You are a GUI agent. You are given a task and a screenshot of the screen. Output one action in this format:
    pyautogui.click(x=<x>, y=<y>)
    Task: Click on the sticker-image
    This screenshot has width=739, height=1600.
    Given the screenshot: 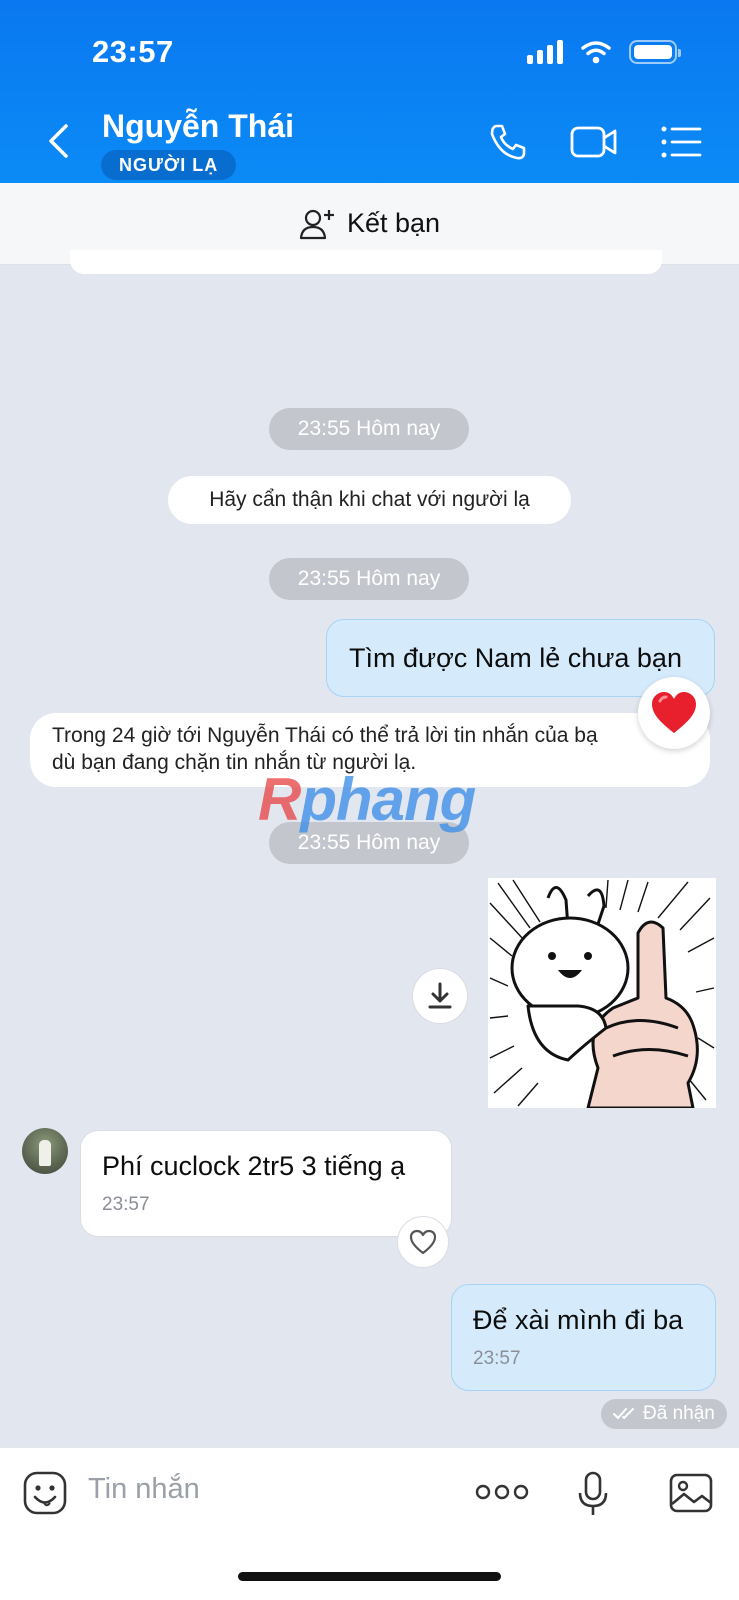 What is the action you would take?
    pyautogui.click(x=602, y=993)
    